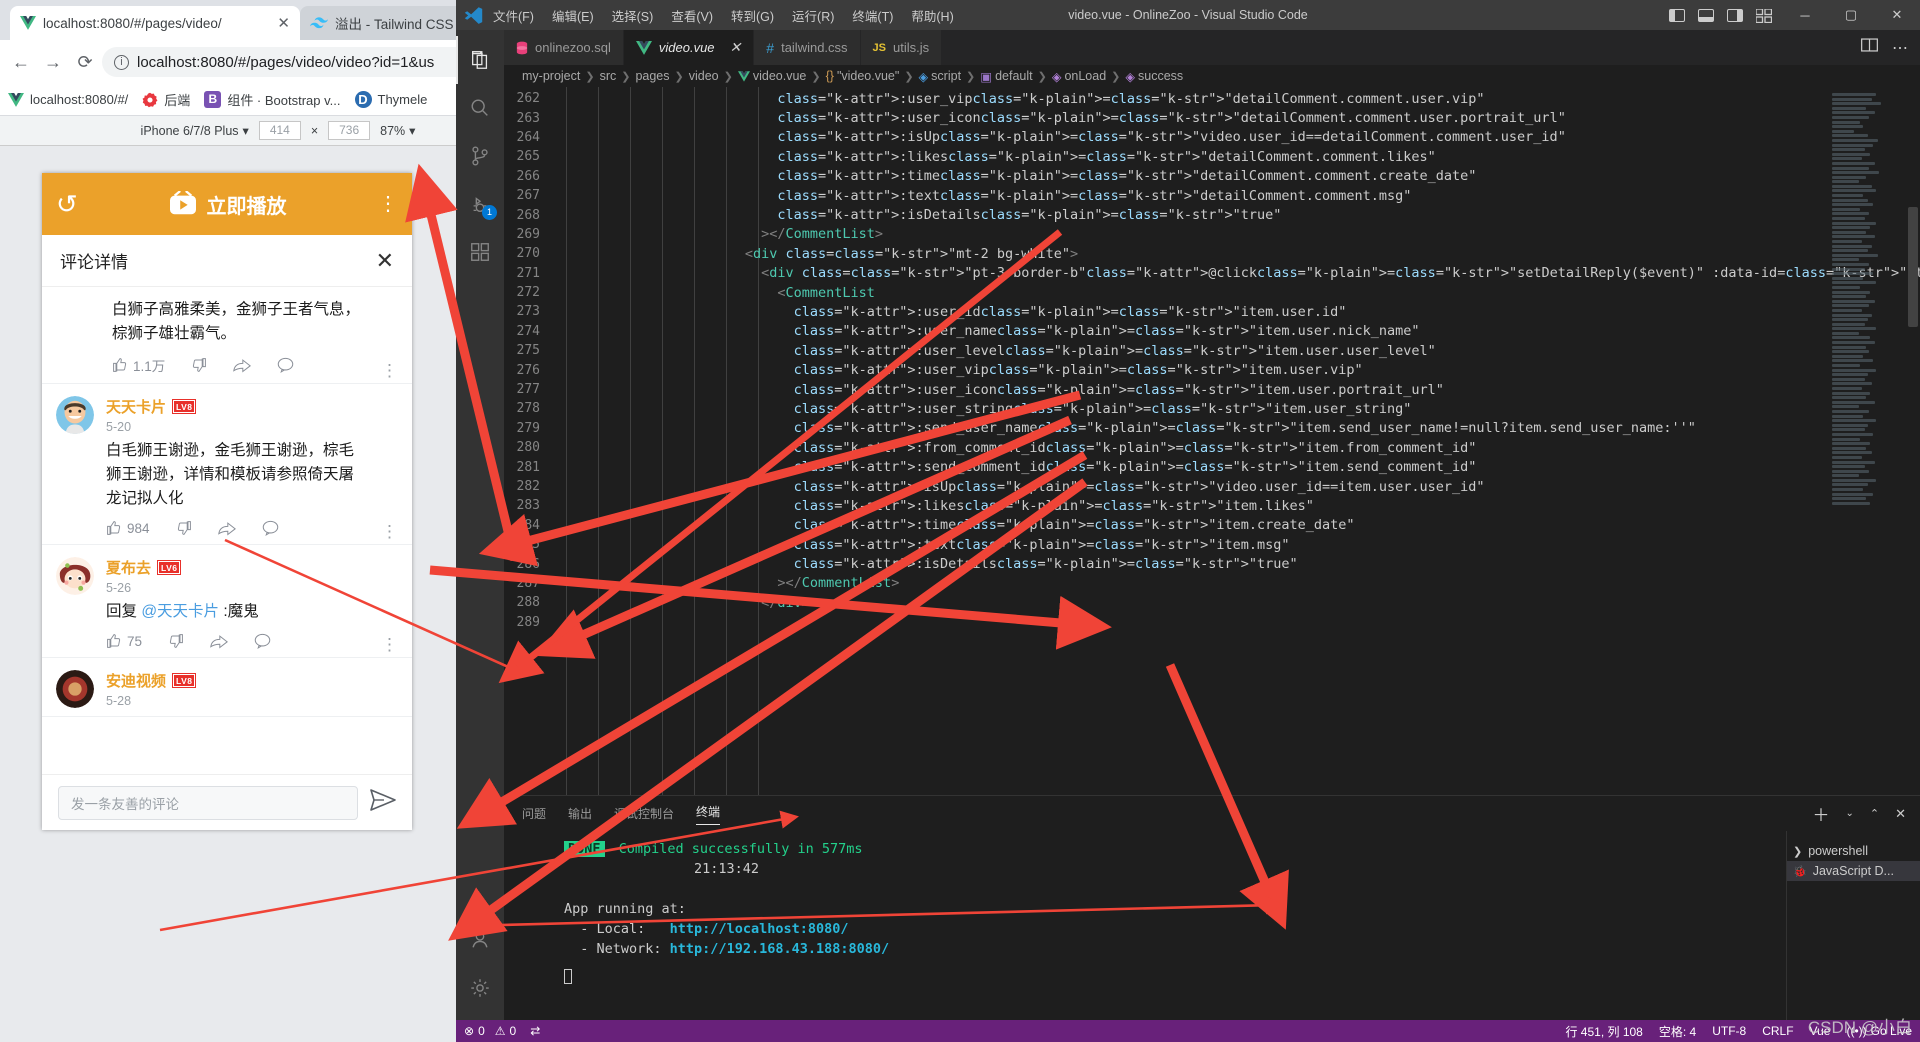 The image size is (1920, 1042). I want to click on breadcrumb-pages: pages, so click(652, 76).